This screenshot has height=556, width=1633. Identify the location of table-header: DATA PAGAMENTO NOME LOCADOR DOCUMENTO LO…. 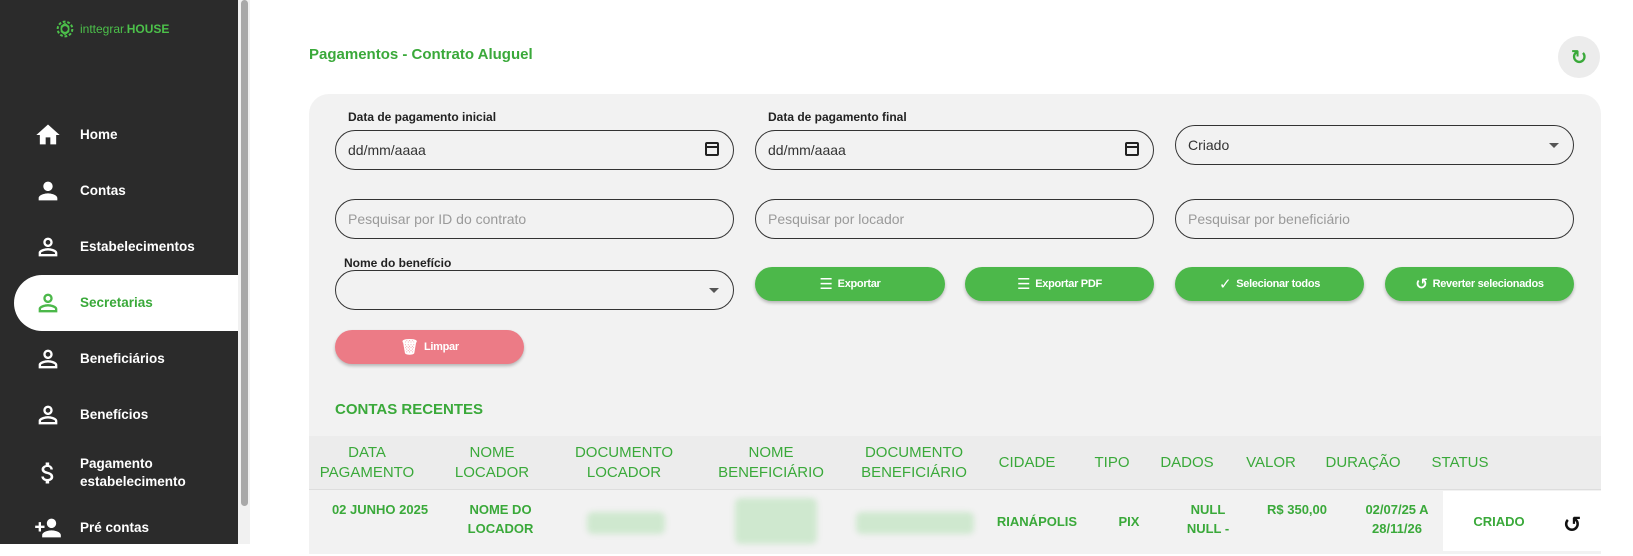
(955, 463).